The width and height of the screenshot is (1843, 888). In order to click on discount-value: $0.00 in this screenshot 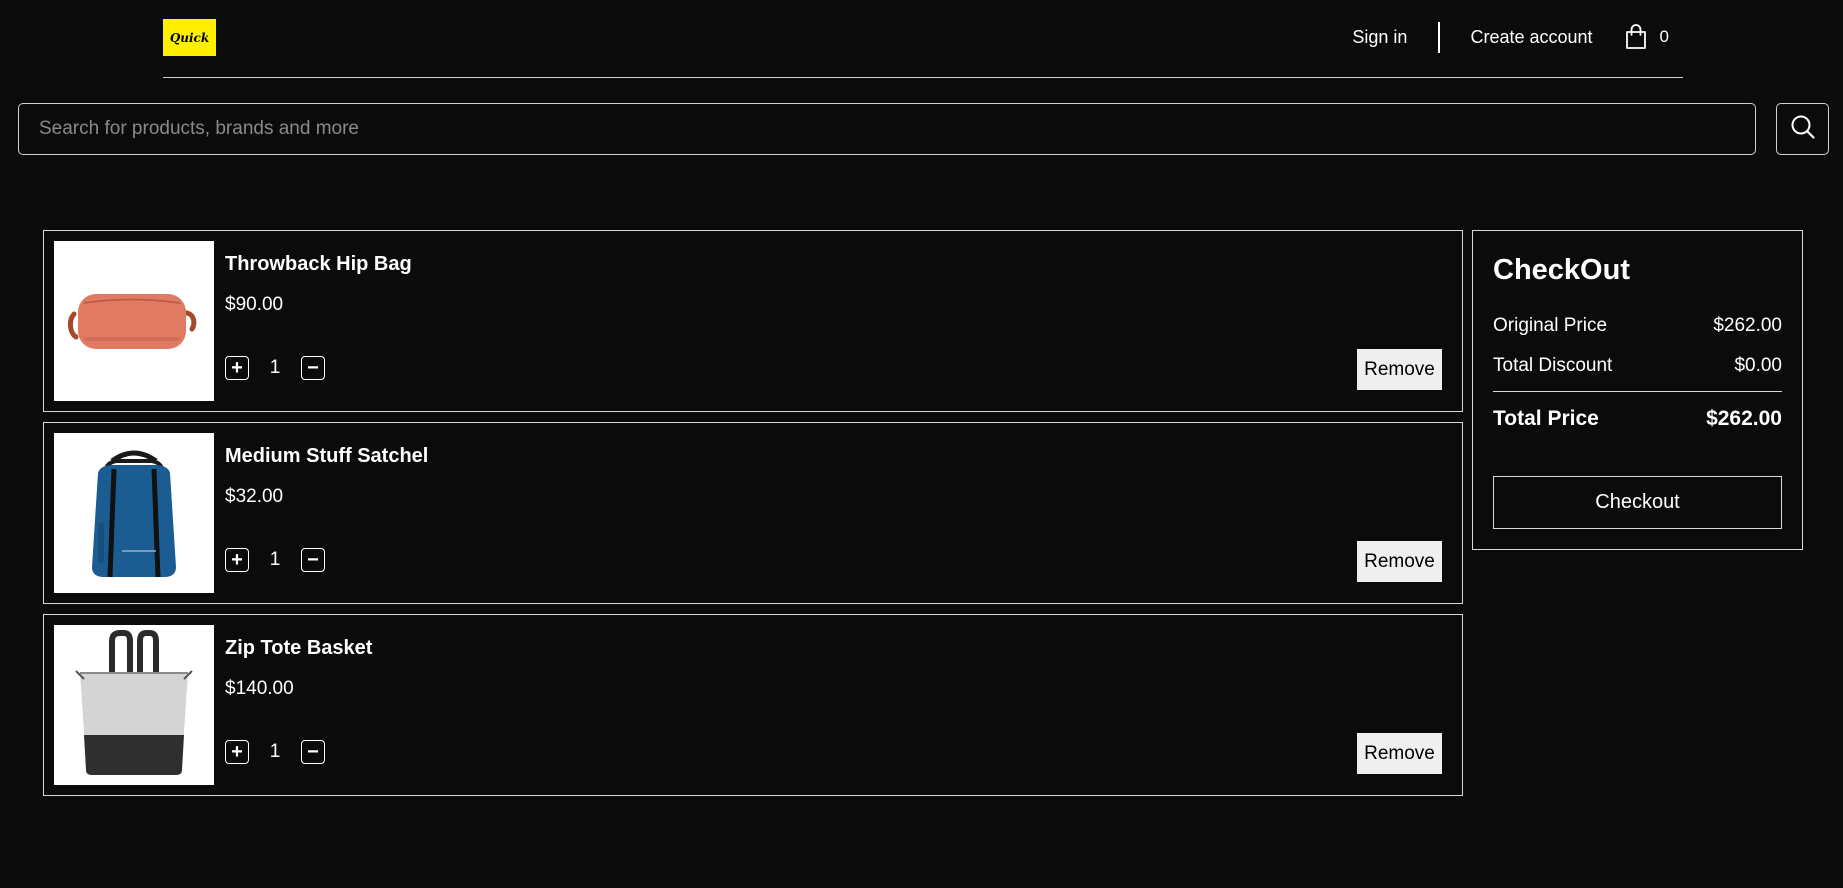, I will do `click(1758, 365)`.